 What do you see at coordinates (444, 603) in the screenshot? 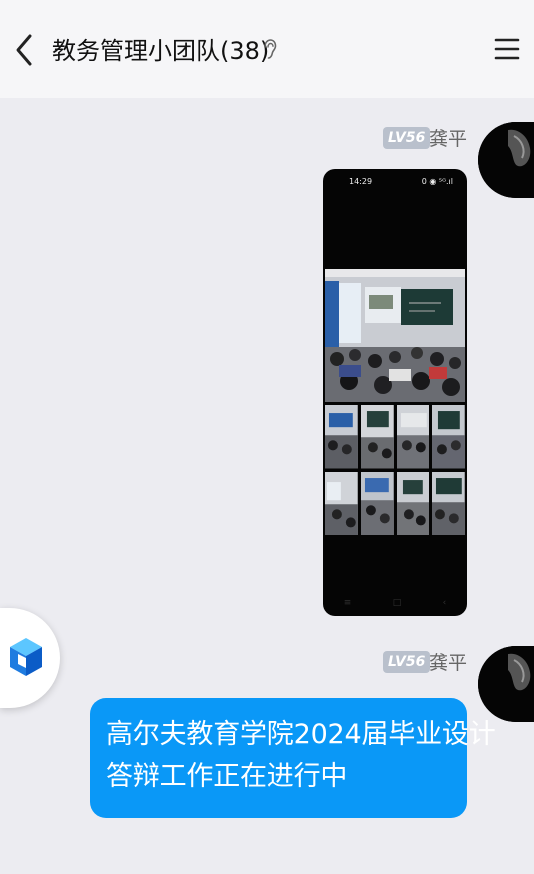
I see `nav-back-glyph: ‹` at bounding box center [444, 603].